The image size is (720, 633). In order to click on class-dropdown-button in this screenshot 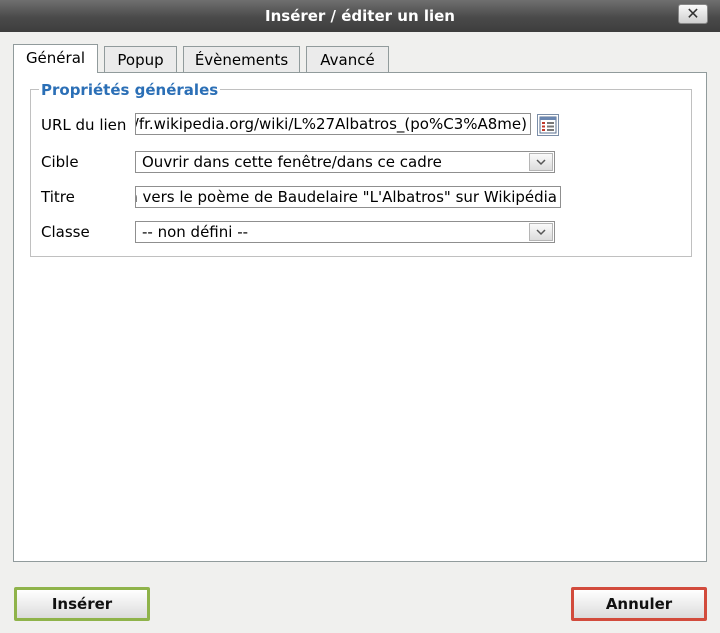, I will do `click(541, 232)`.